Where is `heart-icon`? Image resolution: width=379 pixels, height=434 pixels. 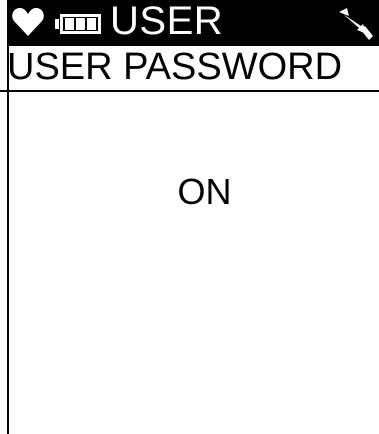
heart-icon is located at coordinates (28, 22).